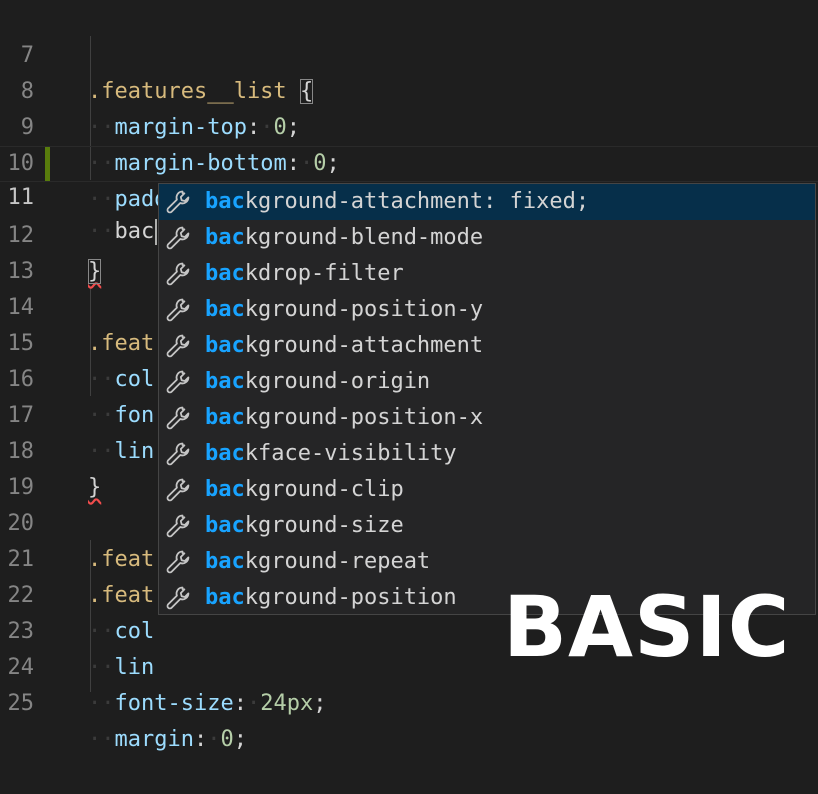 Image resolution: width=818 pixels, height=794 pixels. I want to click on suggestion-item: background-position-y, so click(487, 310).